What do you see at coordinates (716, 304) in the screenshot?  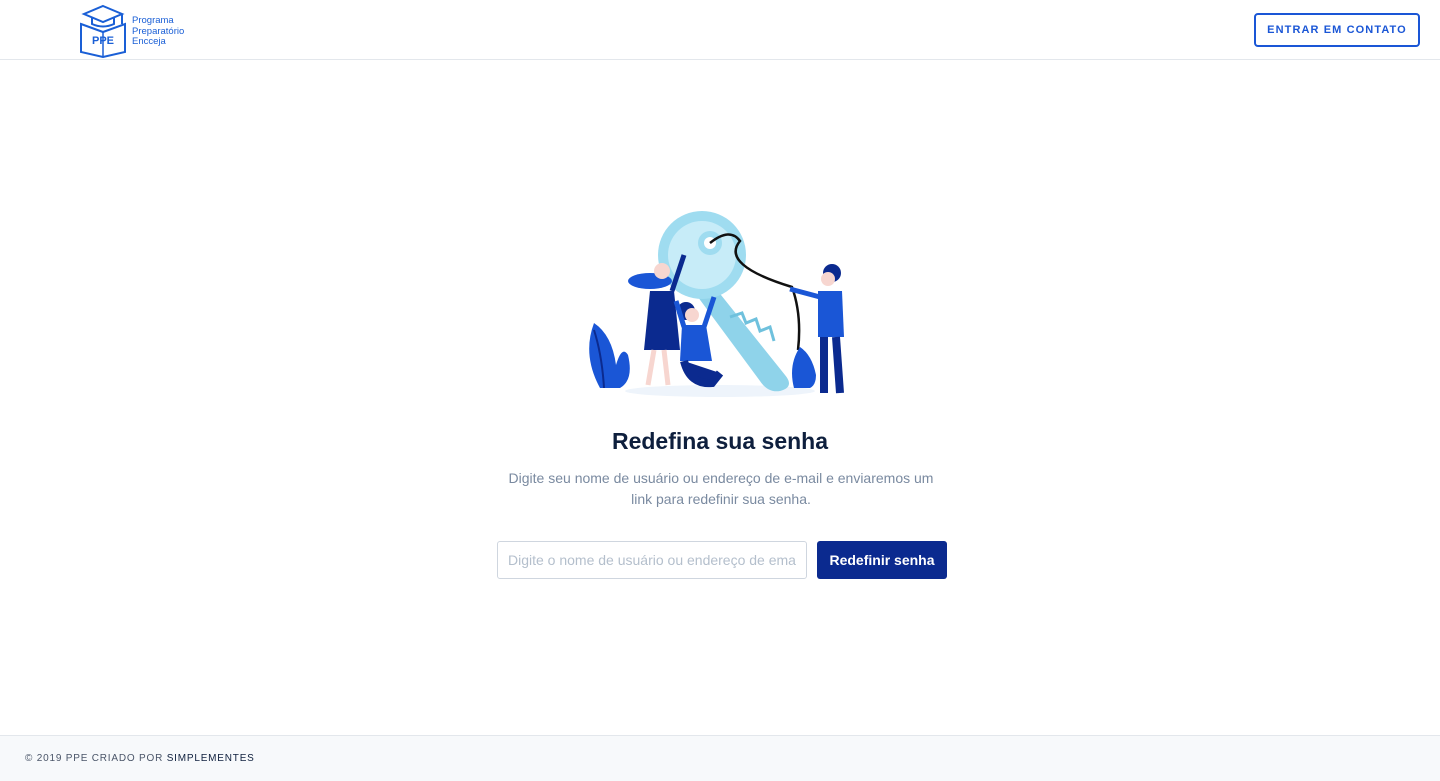 I see `people-holding-key-illustration` at bounding box center [716, 304].